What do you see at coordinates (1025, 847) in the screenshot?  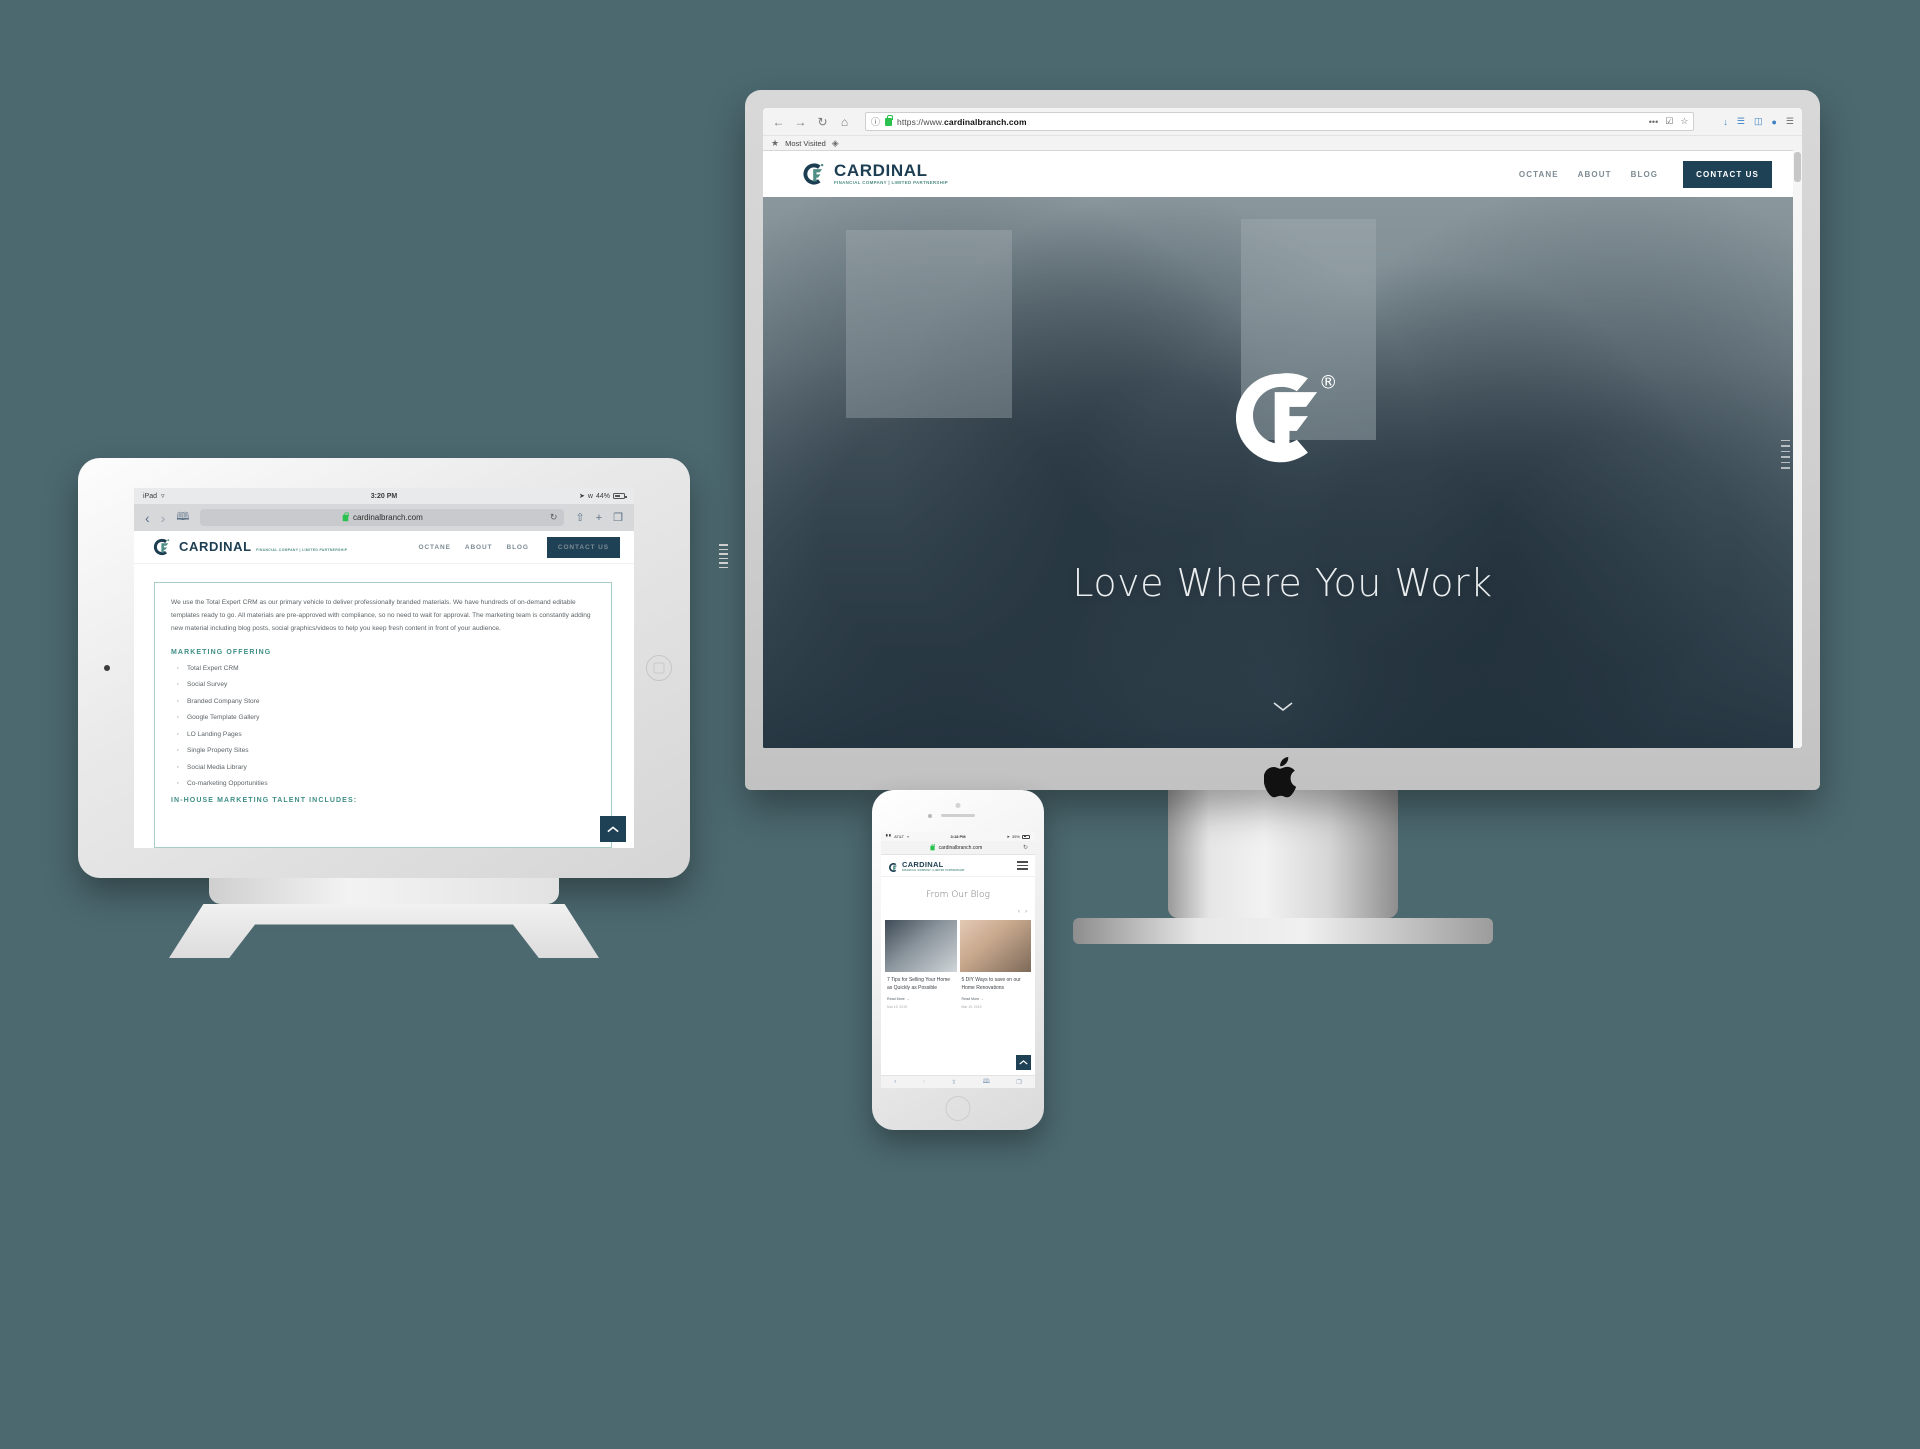 I see `iphone-reload-button: ↻` at bounding box center [1025, 847].